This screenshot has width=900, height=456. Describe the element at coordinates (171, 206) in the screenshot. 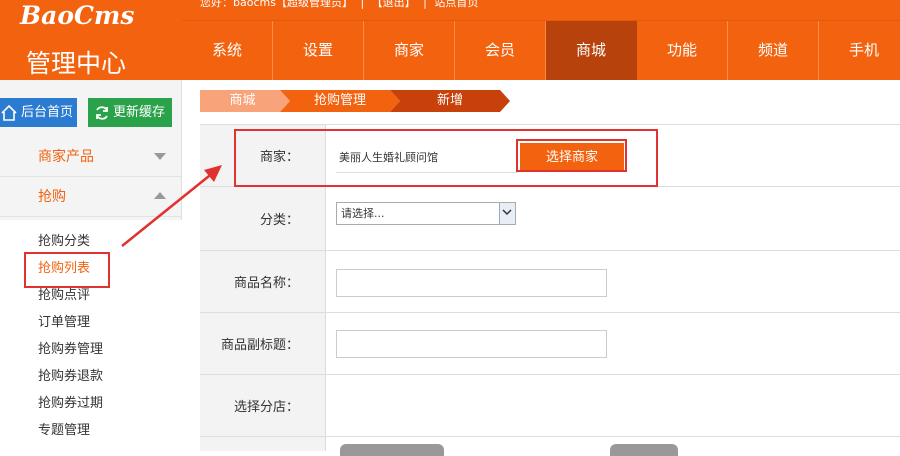

I see `annotation-arrow-icon` at that location.